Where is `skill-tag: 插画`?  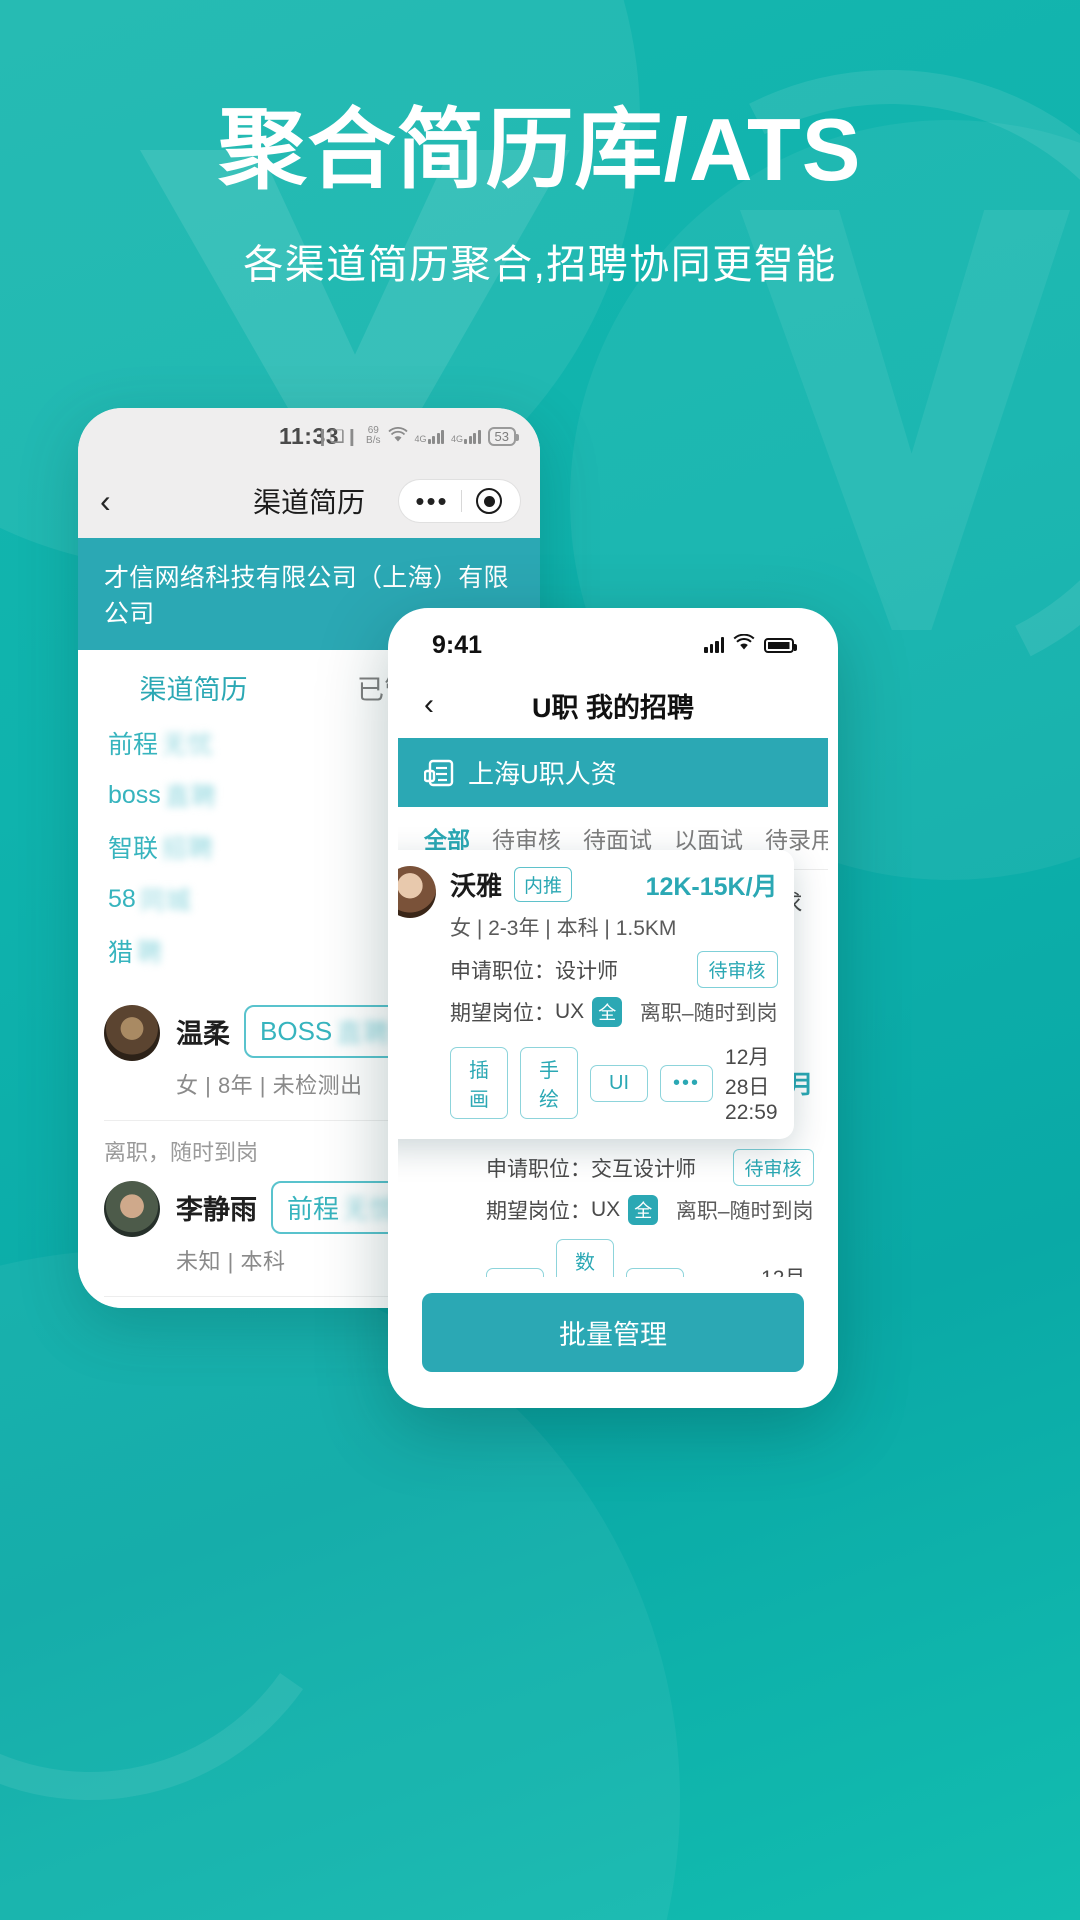
skill-tag: 插画 is located at coordinates (479, 1083).